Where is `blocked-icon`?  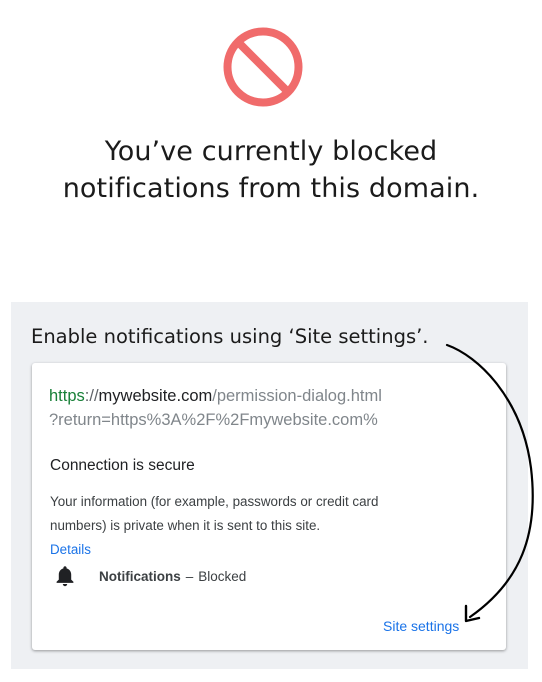
blocked-icon is located at coordinates (263, 67).